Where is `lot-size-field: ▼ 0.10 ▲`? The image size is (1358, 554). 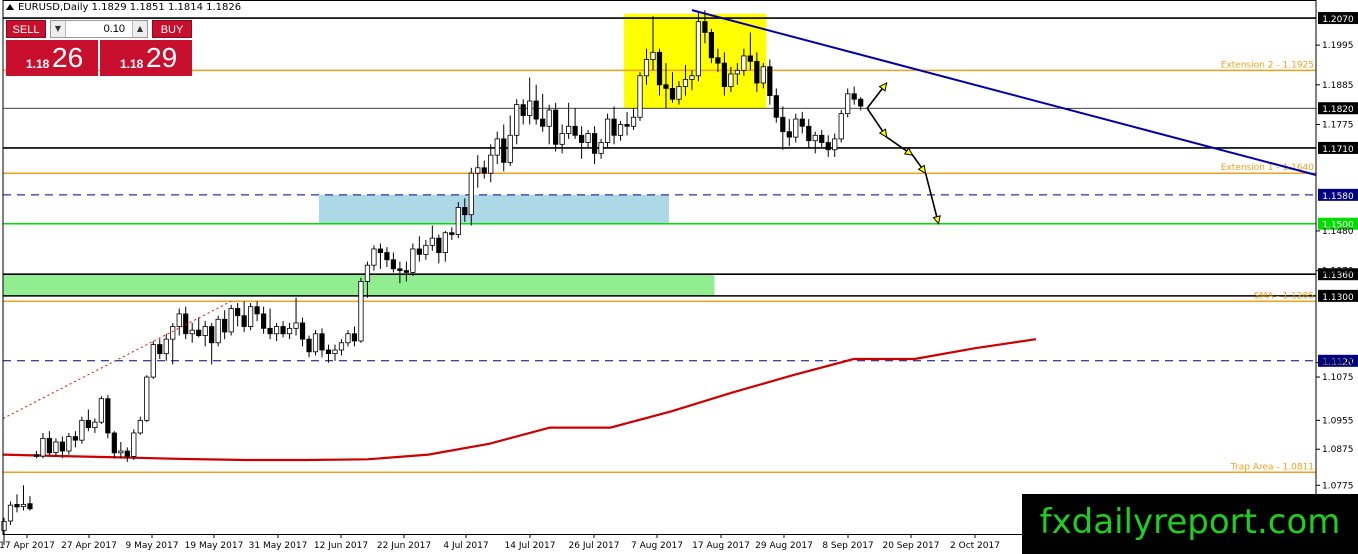 lot-size-field: ▼ 0.10 ▲ is located at coordinates (99, 29).